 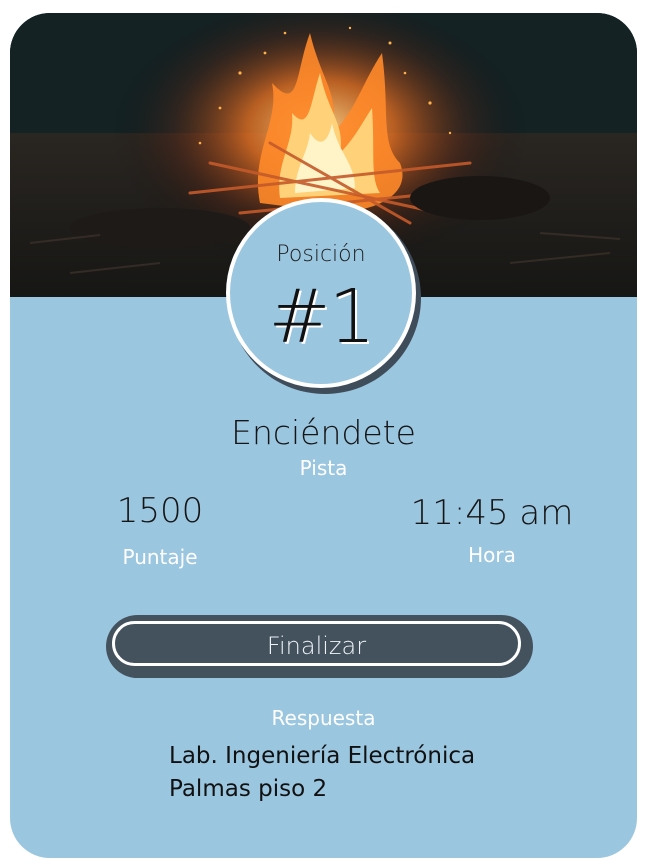 I want to click on time-label: Hora, so click(x=492, y=555).